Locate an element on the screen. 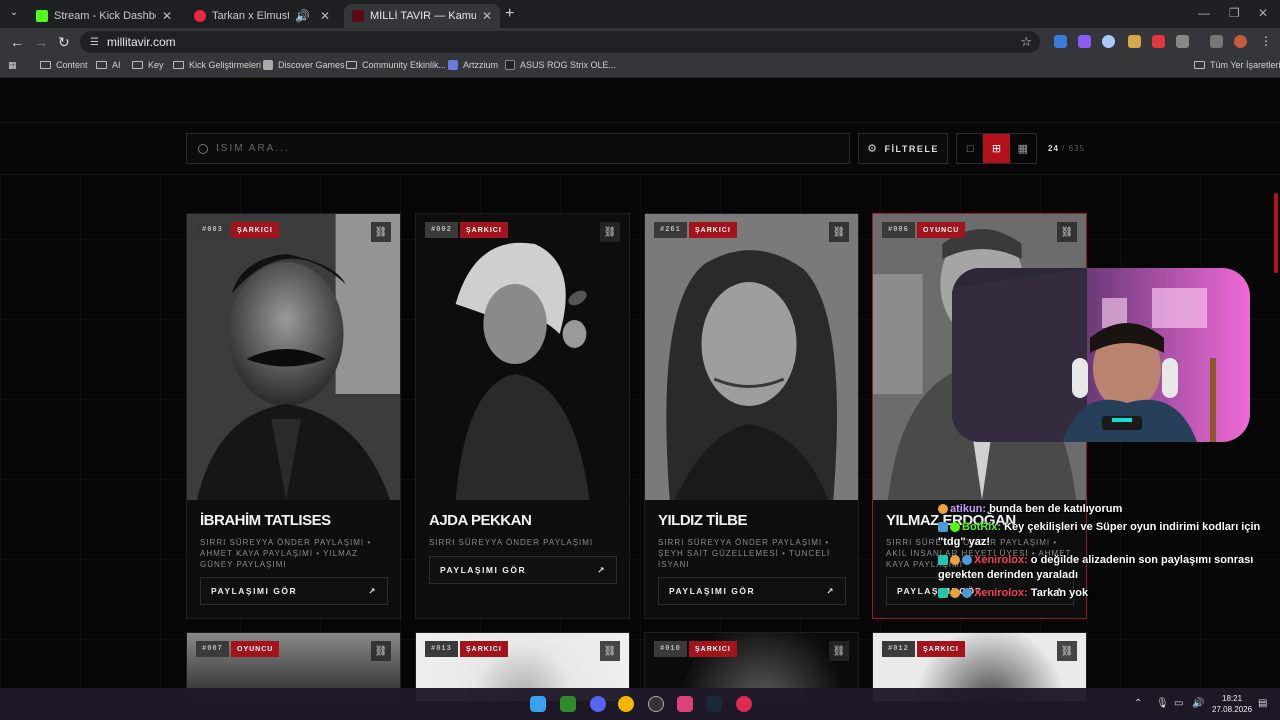 The image size is (1280, 720). minimize-icon: — is located at coordinates (1204, 13).